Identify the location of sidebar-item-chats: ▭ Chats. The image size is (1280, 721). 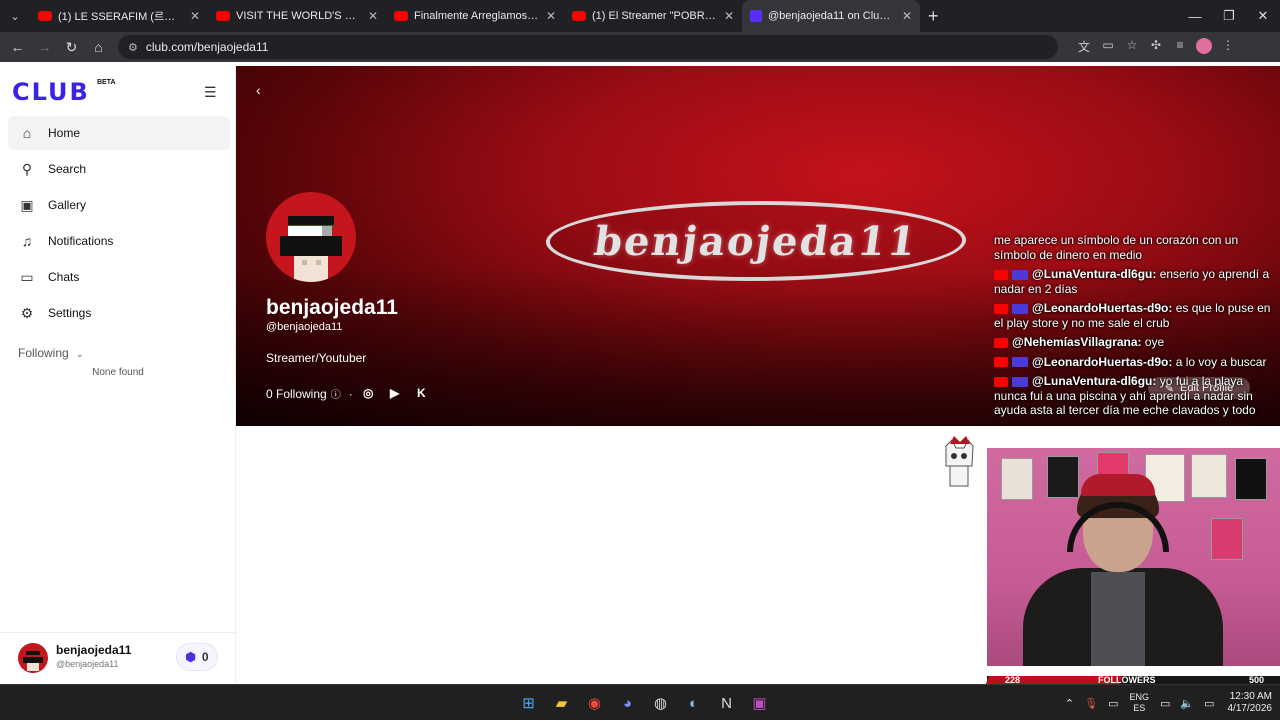
(119, 277).